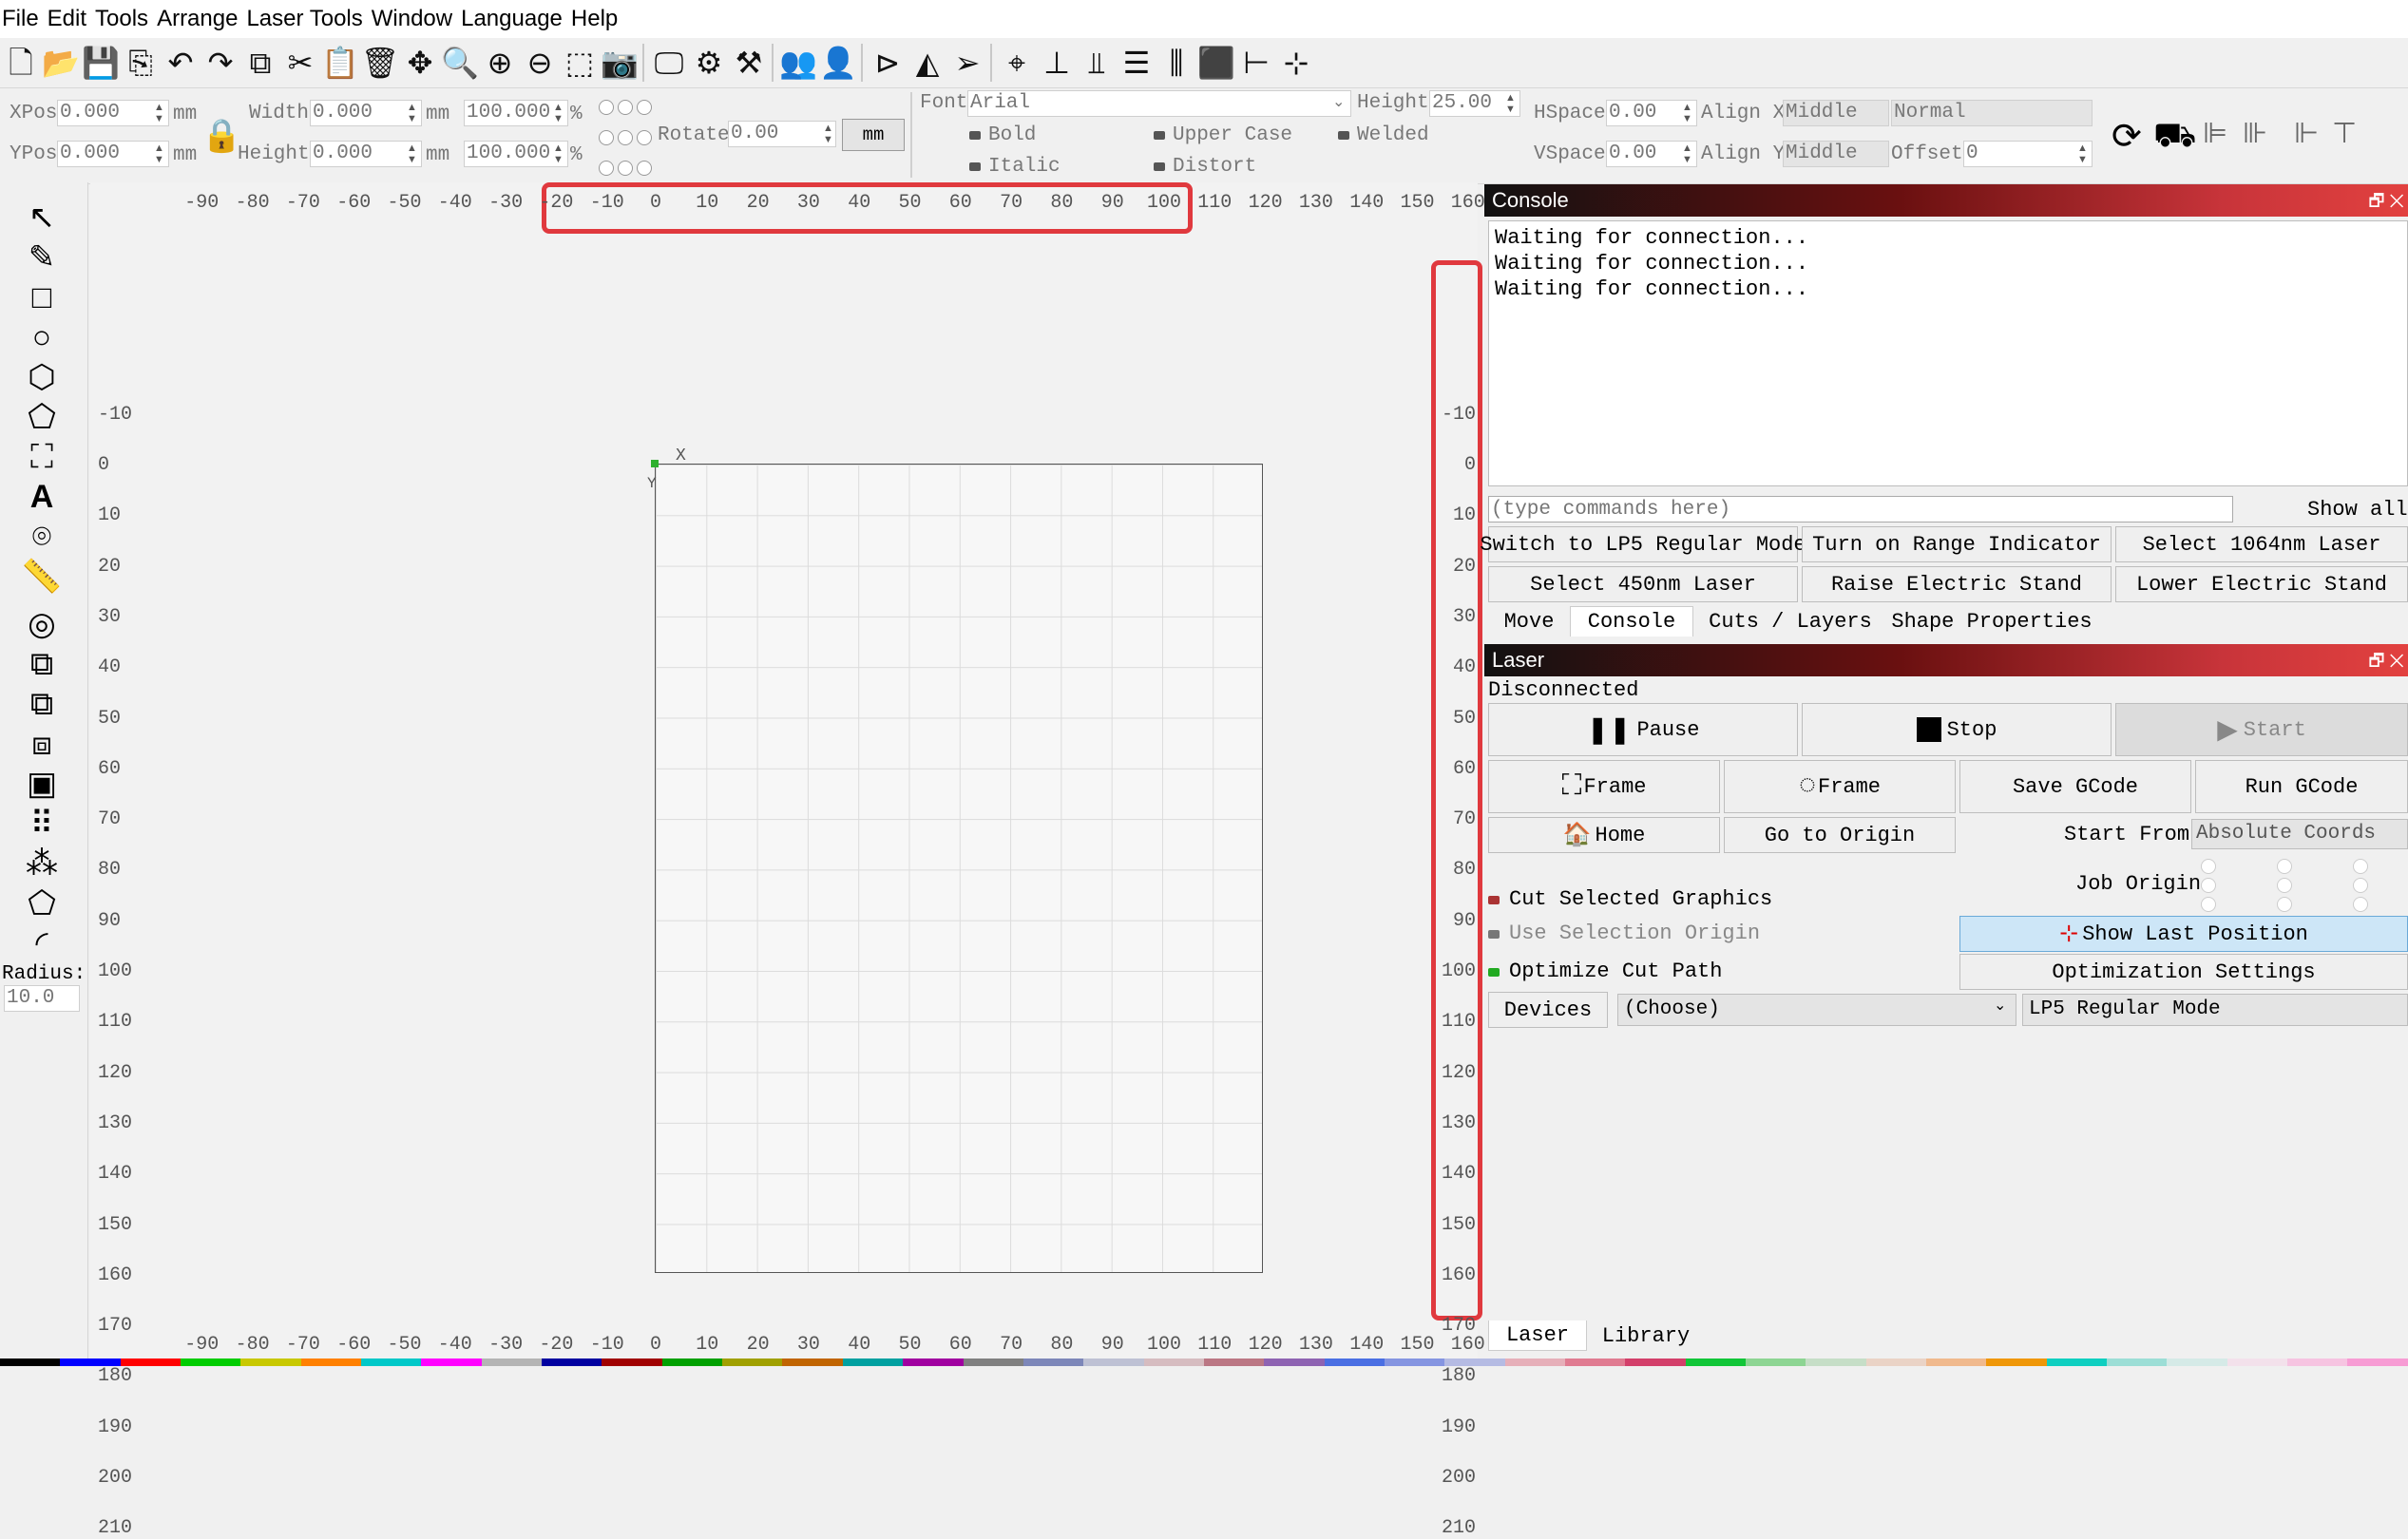  What do you see at coordinates (1604, 786) in the screenshot?
I see `frame-rect-button: ⛶ Frame` at bounding box center [1604, 786].